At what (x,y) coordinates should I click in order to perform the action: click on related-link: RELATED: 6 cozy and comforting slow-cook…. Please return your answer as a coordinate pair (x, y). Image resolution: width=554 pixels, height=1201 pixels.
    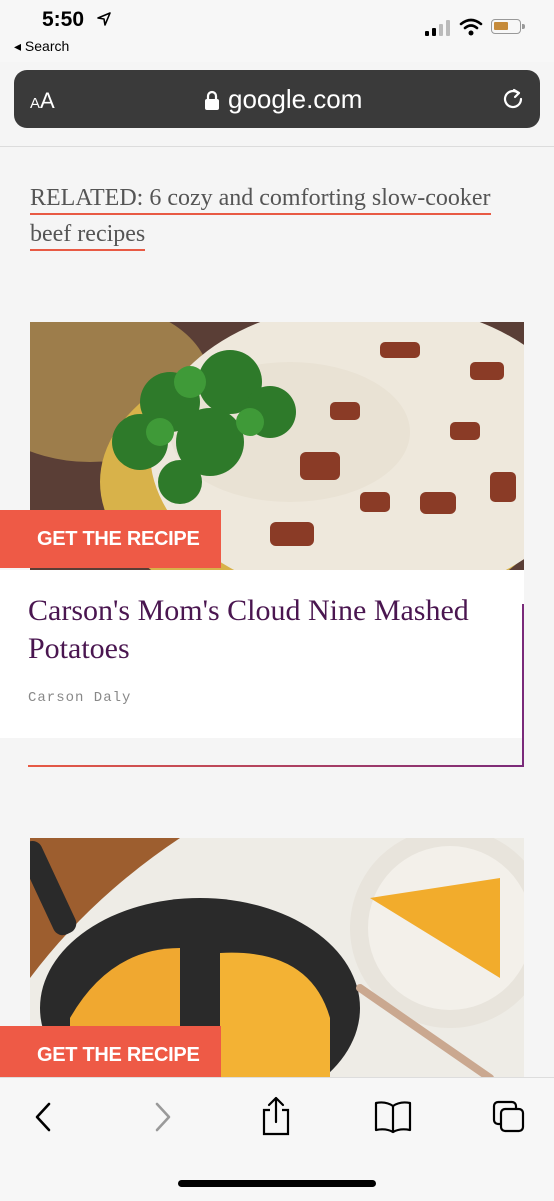
    Looking at the image, I should click on (280, 216).